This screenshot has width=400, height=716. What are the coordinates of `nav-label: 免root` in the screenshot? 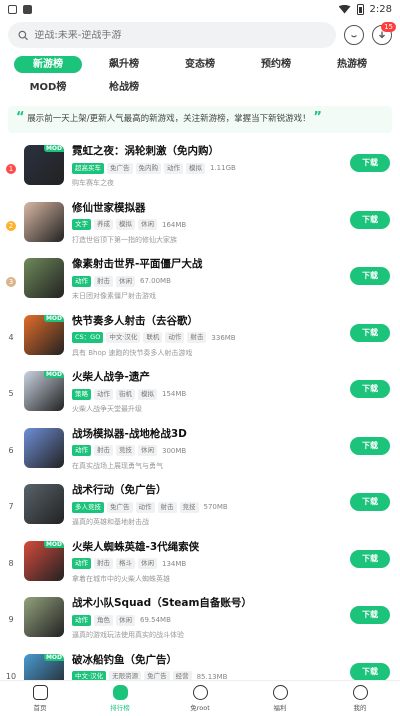 It's located at (200, 708).